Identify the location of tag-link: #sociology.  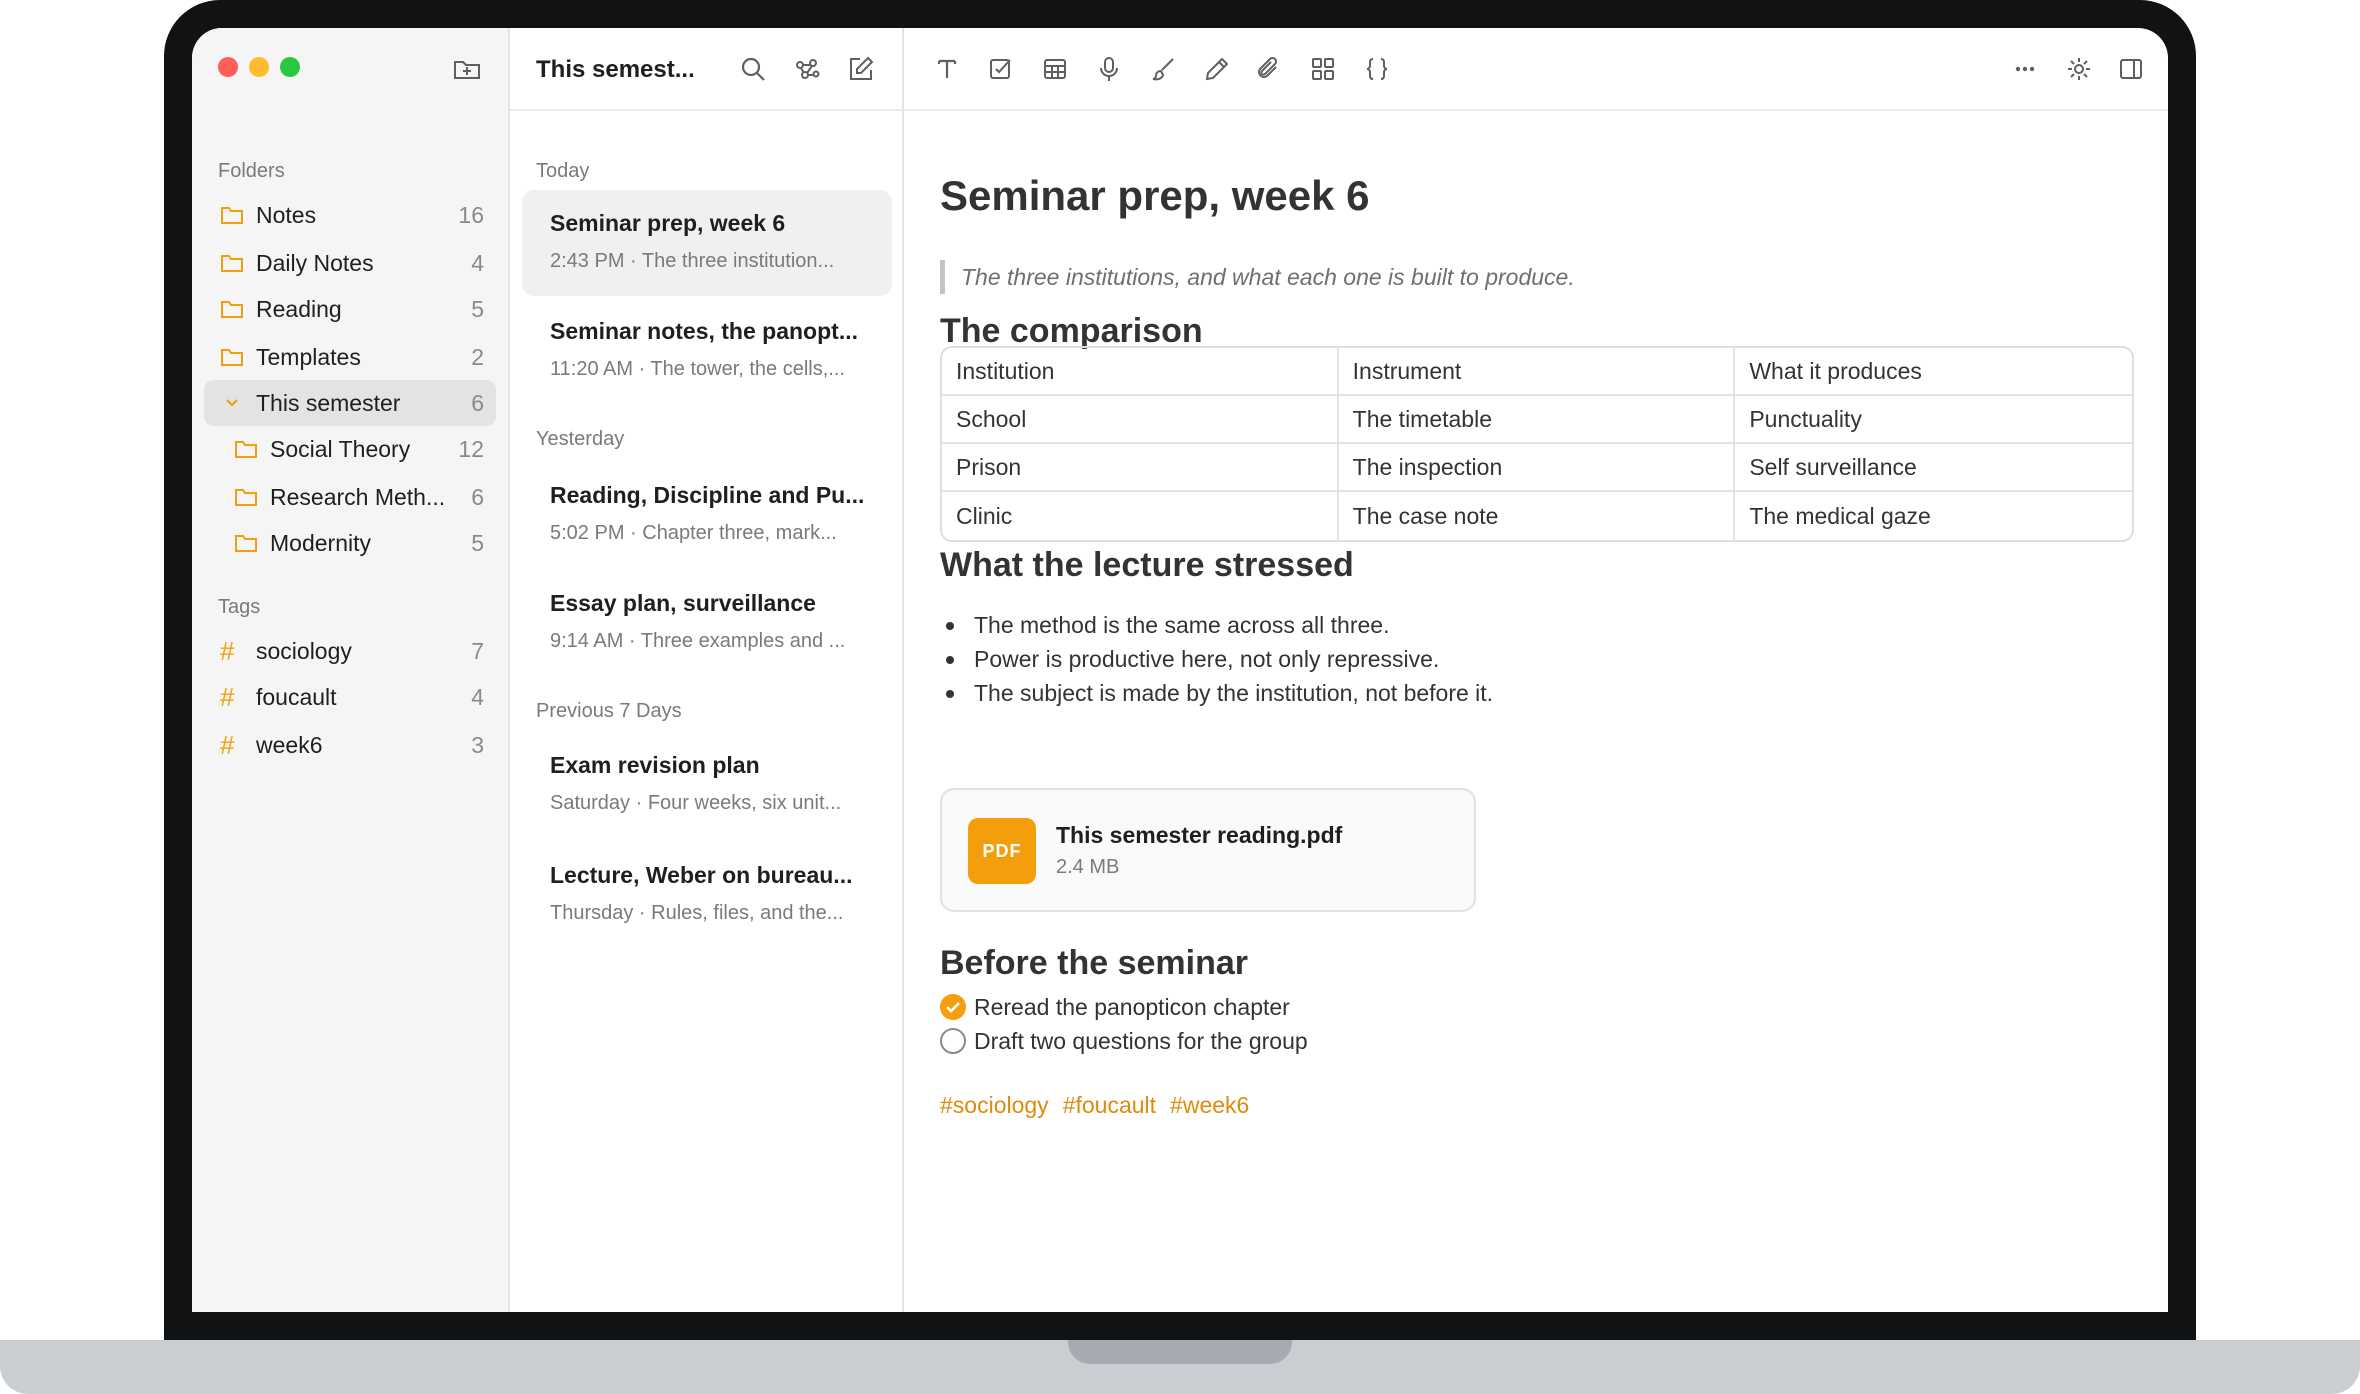
(994, 1105).